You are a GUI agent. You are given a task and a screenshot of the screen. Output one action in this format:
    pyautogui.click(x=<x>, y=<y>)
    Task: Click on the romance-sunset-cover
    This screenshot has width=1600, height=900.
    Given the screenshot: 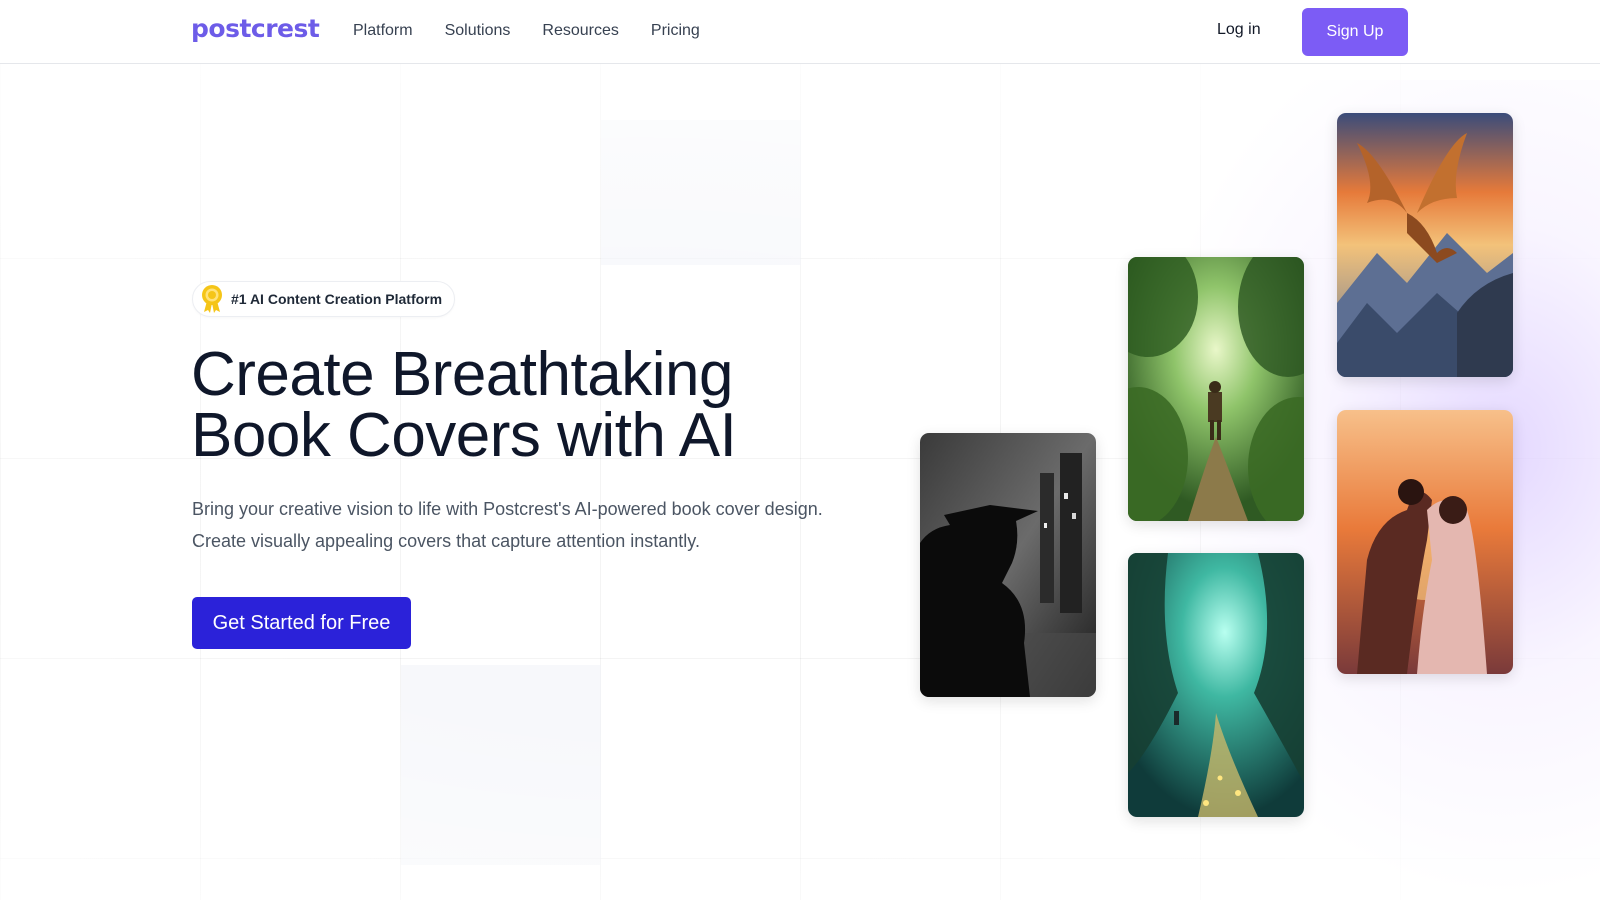 What is the action you would take?
    pyautogui.click(x=1425, y=542)
    